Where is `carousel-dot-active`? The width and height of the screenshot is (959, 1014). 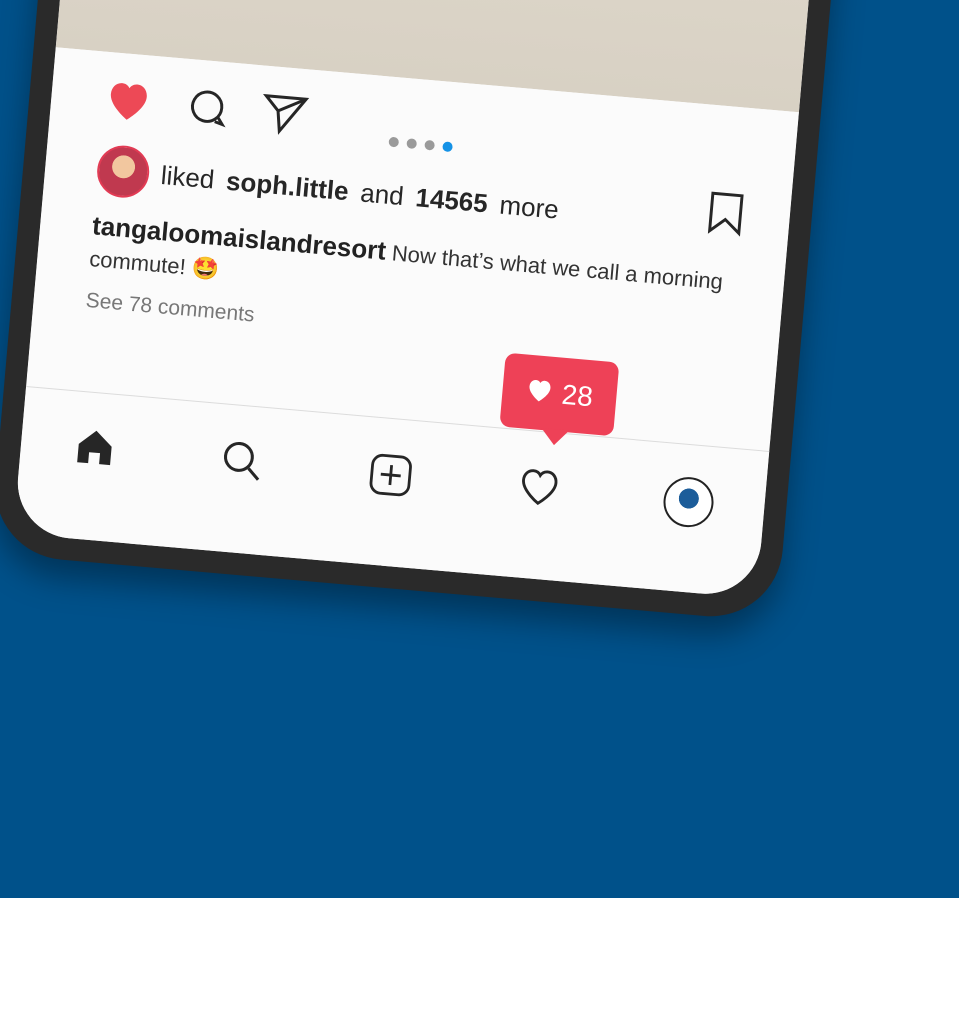 carousel-dot-active is located at coordinates (447, 147).